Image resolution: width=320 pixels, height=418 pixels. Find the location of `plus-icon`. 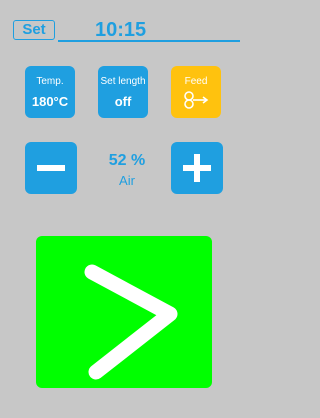

plus-icon is located at coordinates (197, 168).